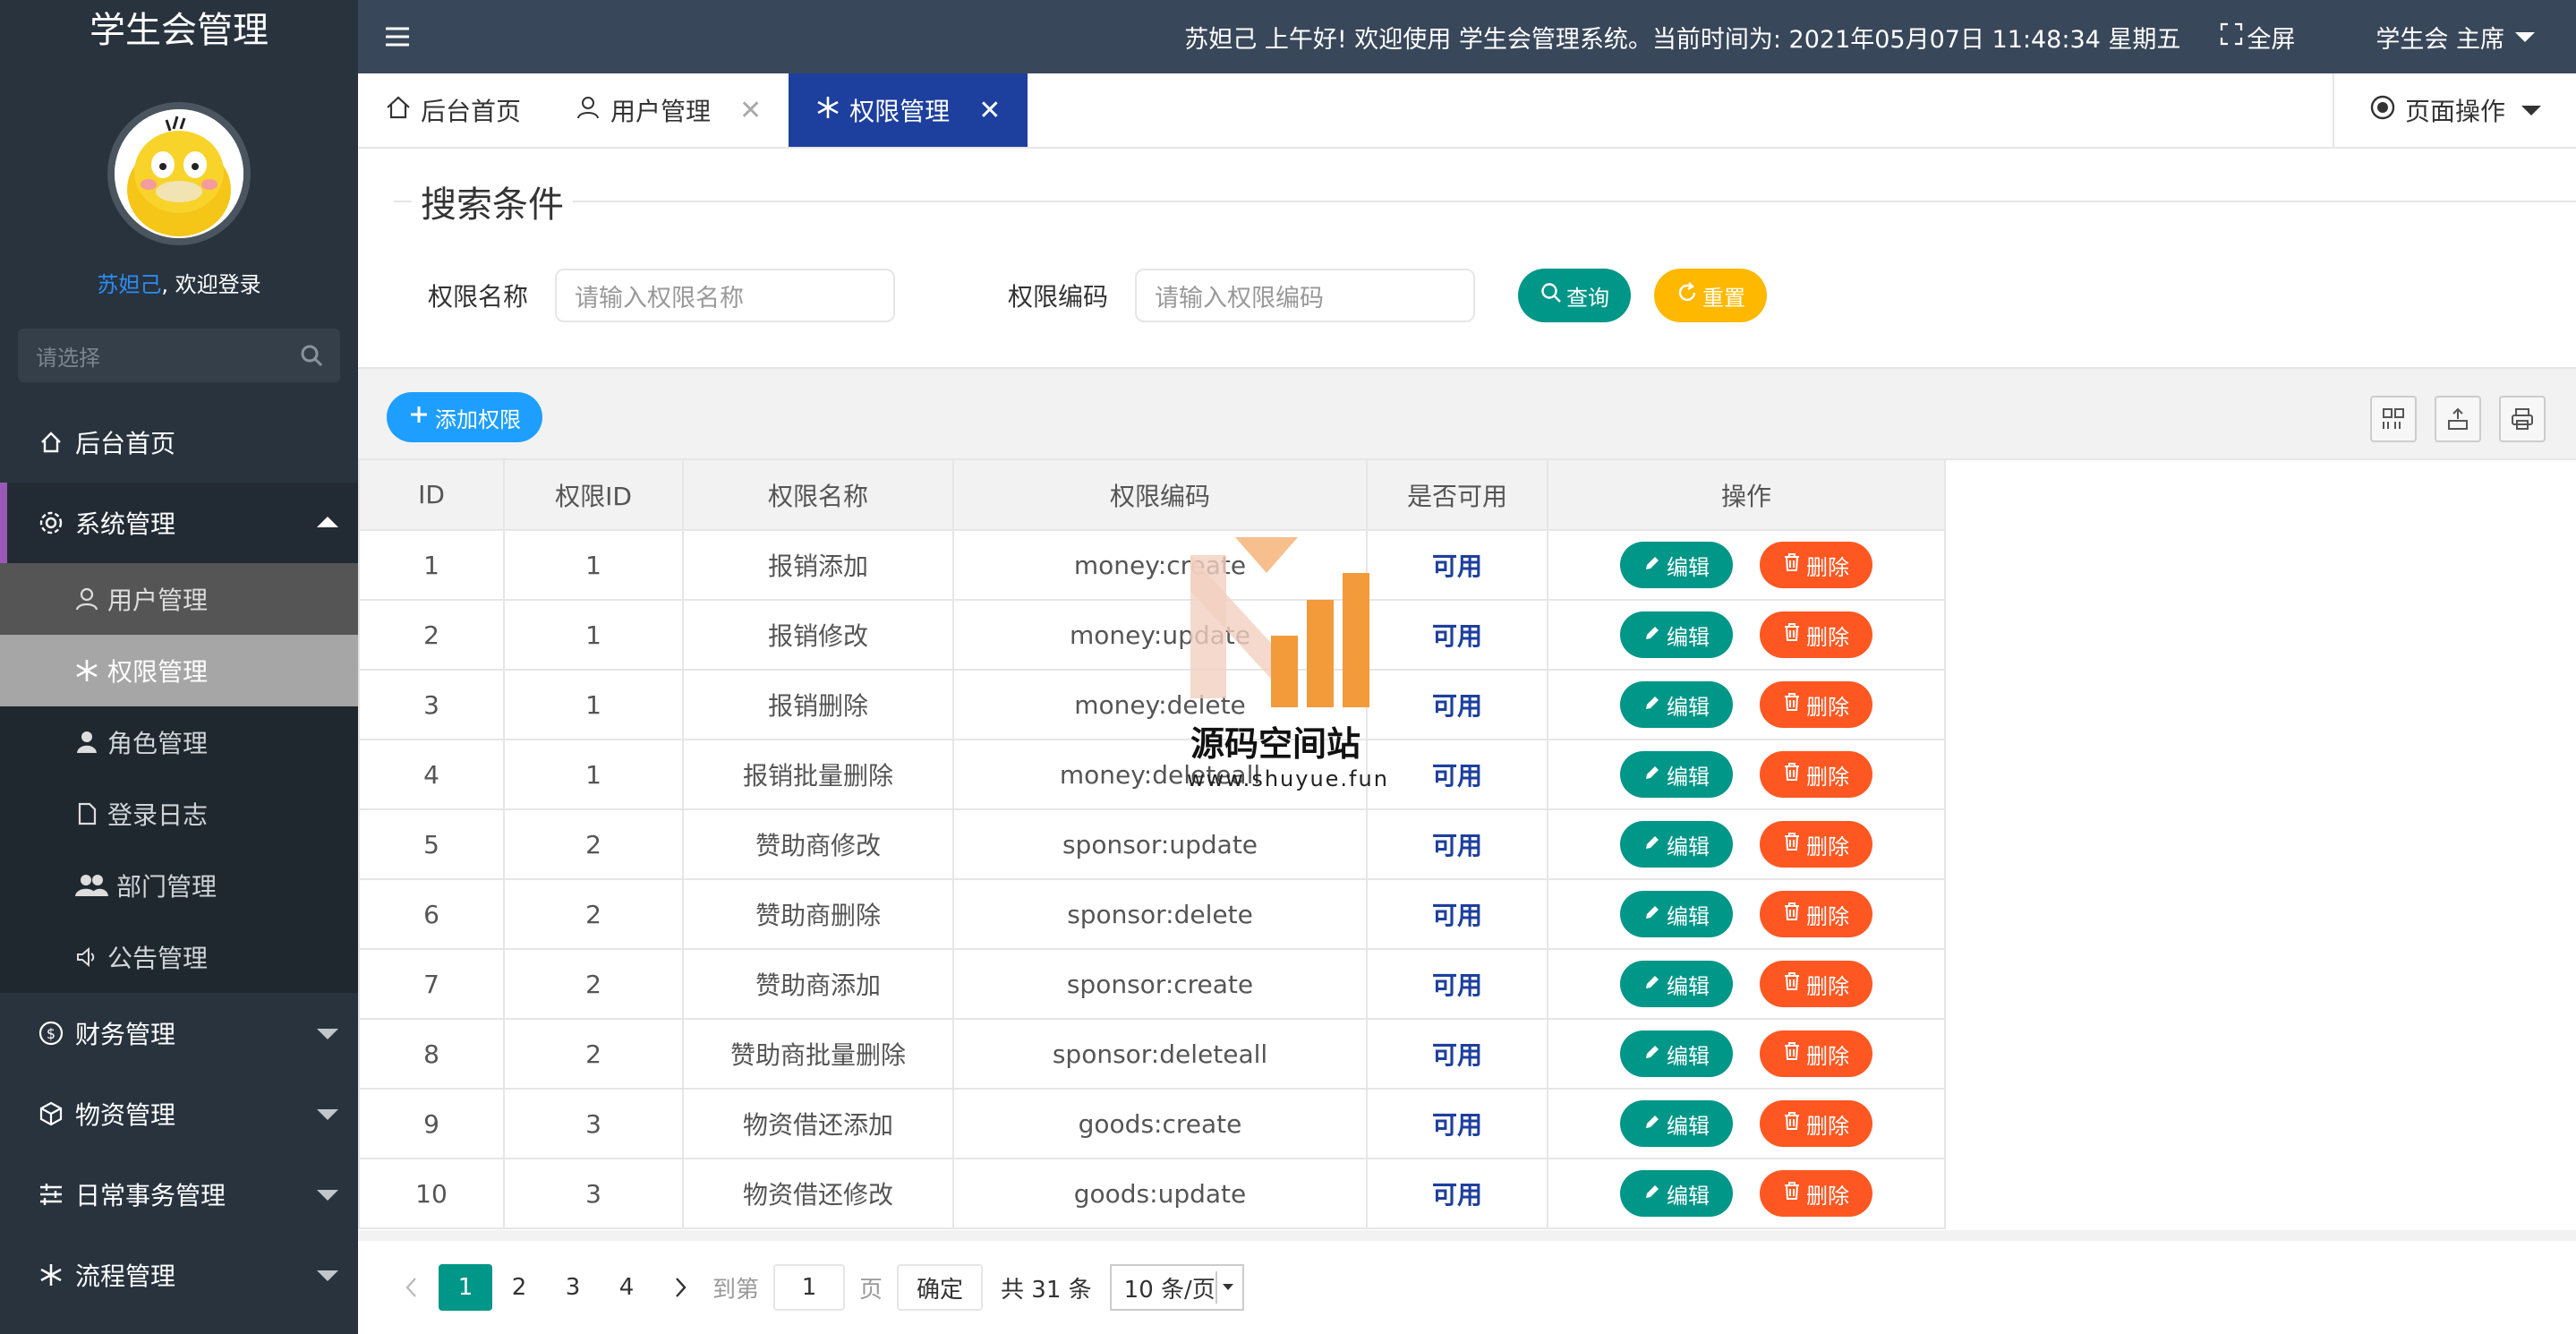 The width and height of the screenshot is (2576, 1334). Describe the element at coordinates (940, 1287) in the screenshot. I see `goto-confirm-button: 确定` at that location.